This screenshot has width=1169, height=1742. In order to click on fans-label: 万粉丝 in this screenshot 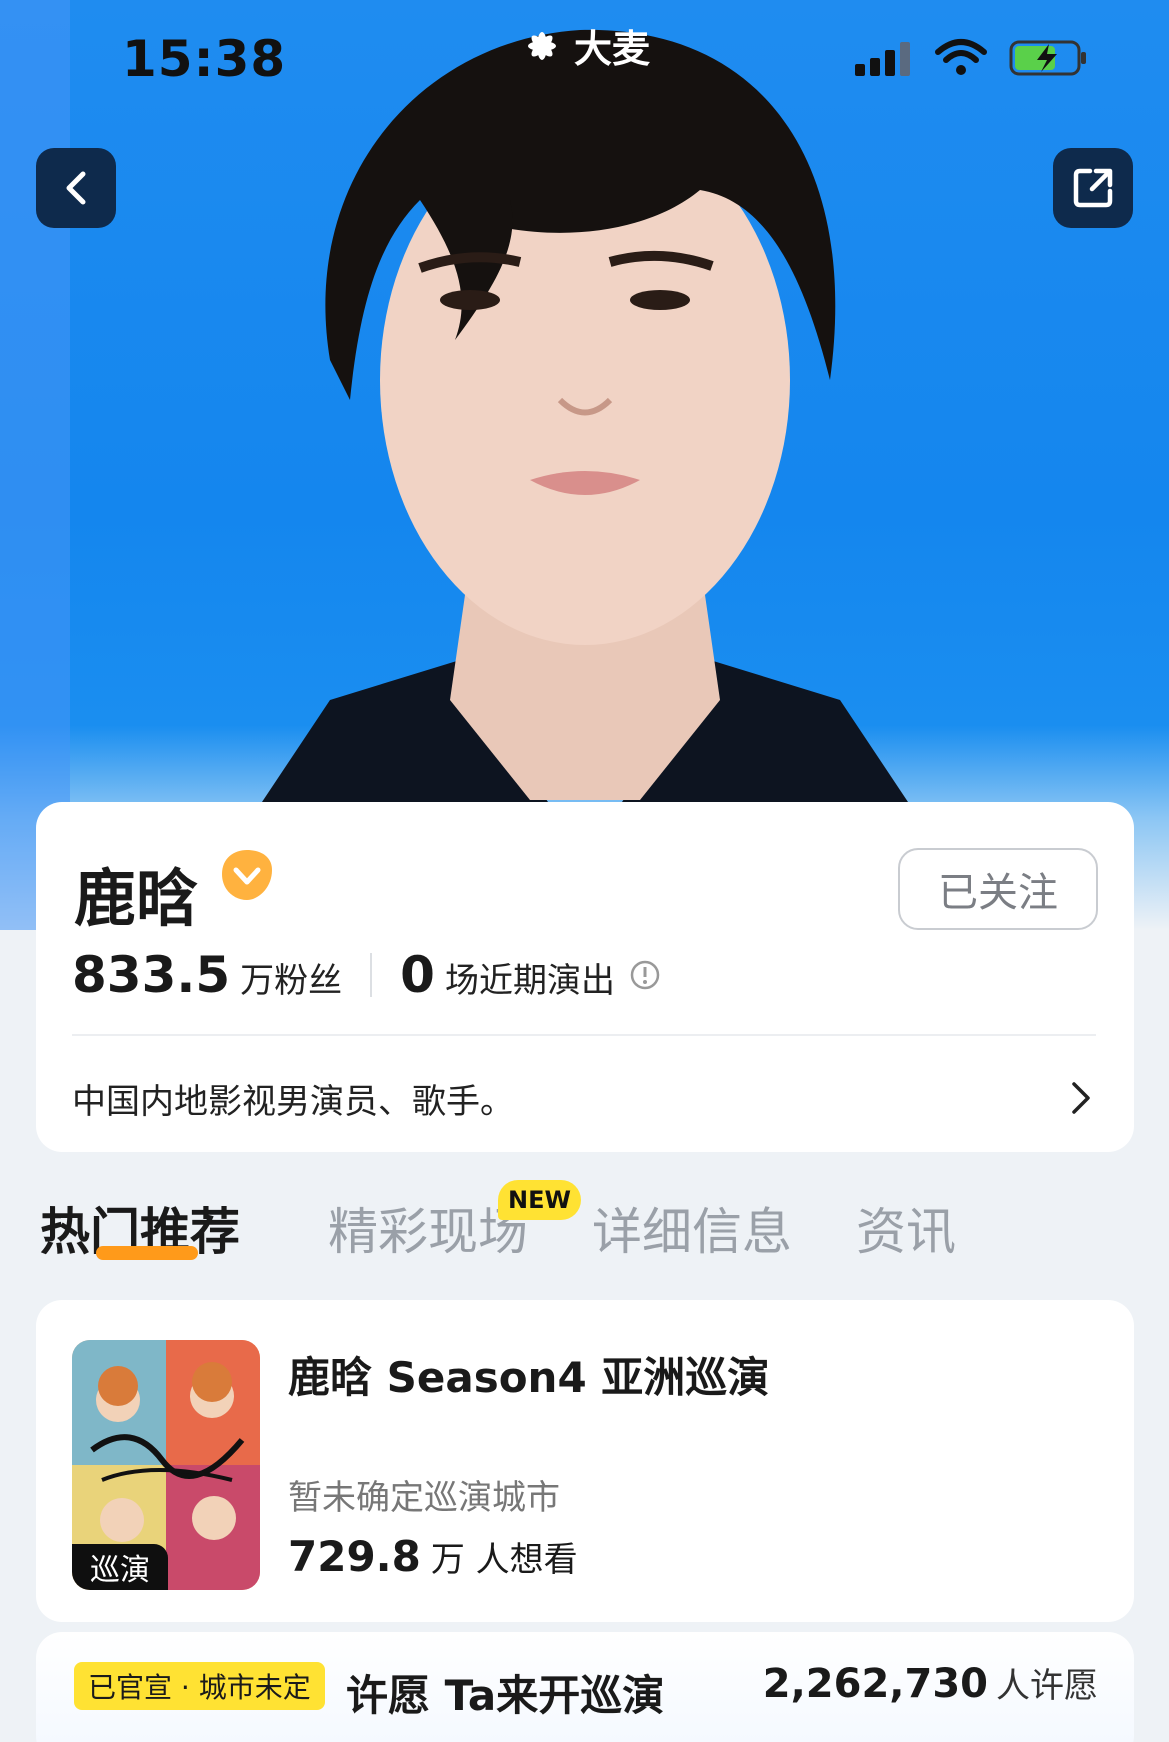, I will do `click(291, 981)`.